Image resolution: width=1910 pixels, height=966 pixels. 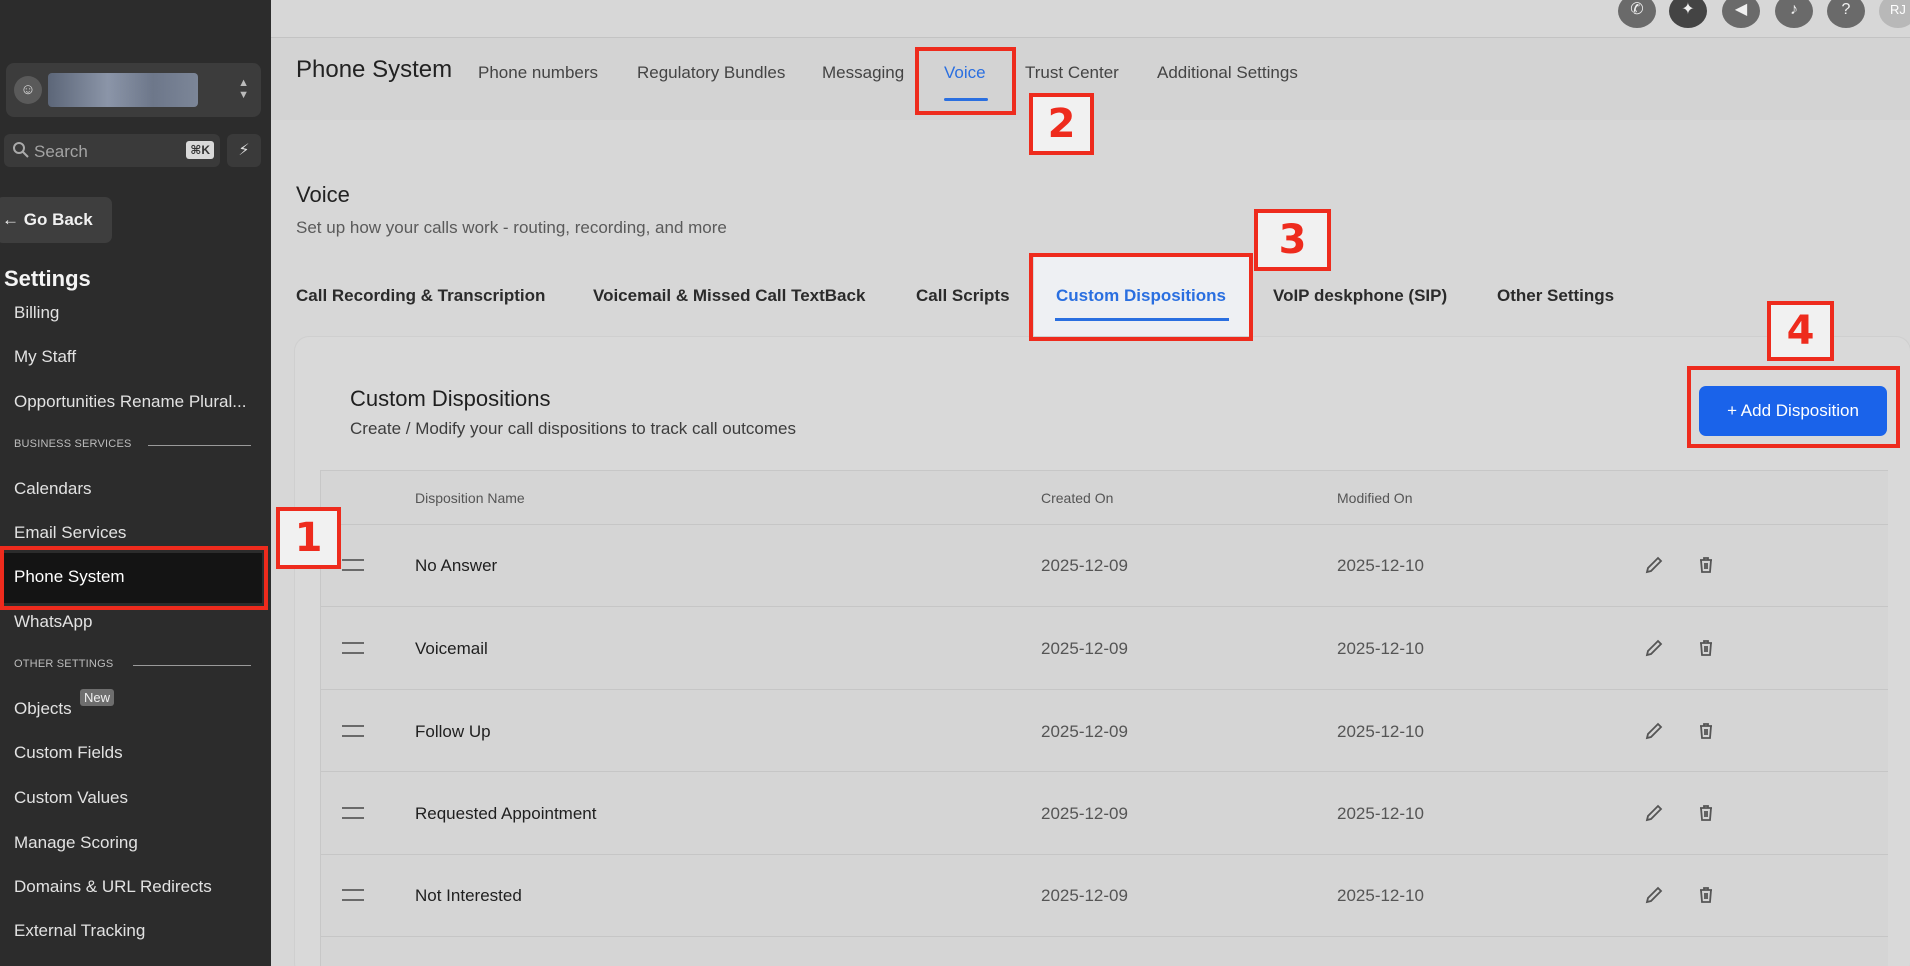 I want to click on chevron-updown-icon: ▲ ▼, so click(x=243, y=89).